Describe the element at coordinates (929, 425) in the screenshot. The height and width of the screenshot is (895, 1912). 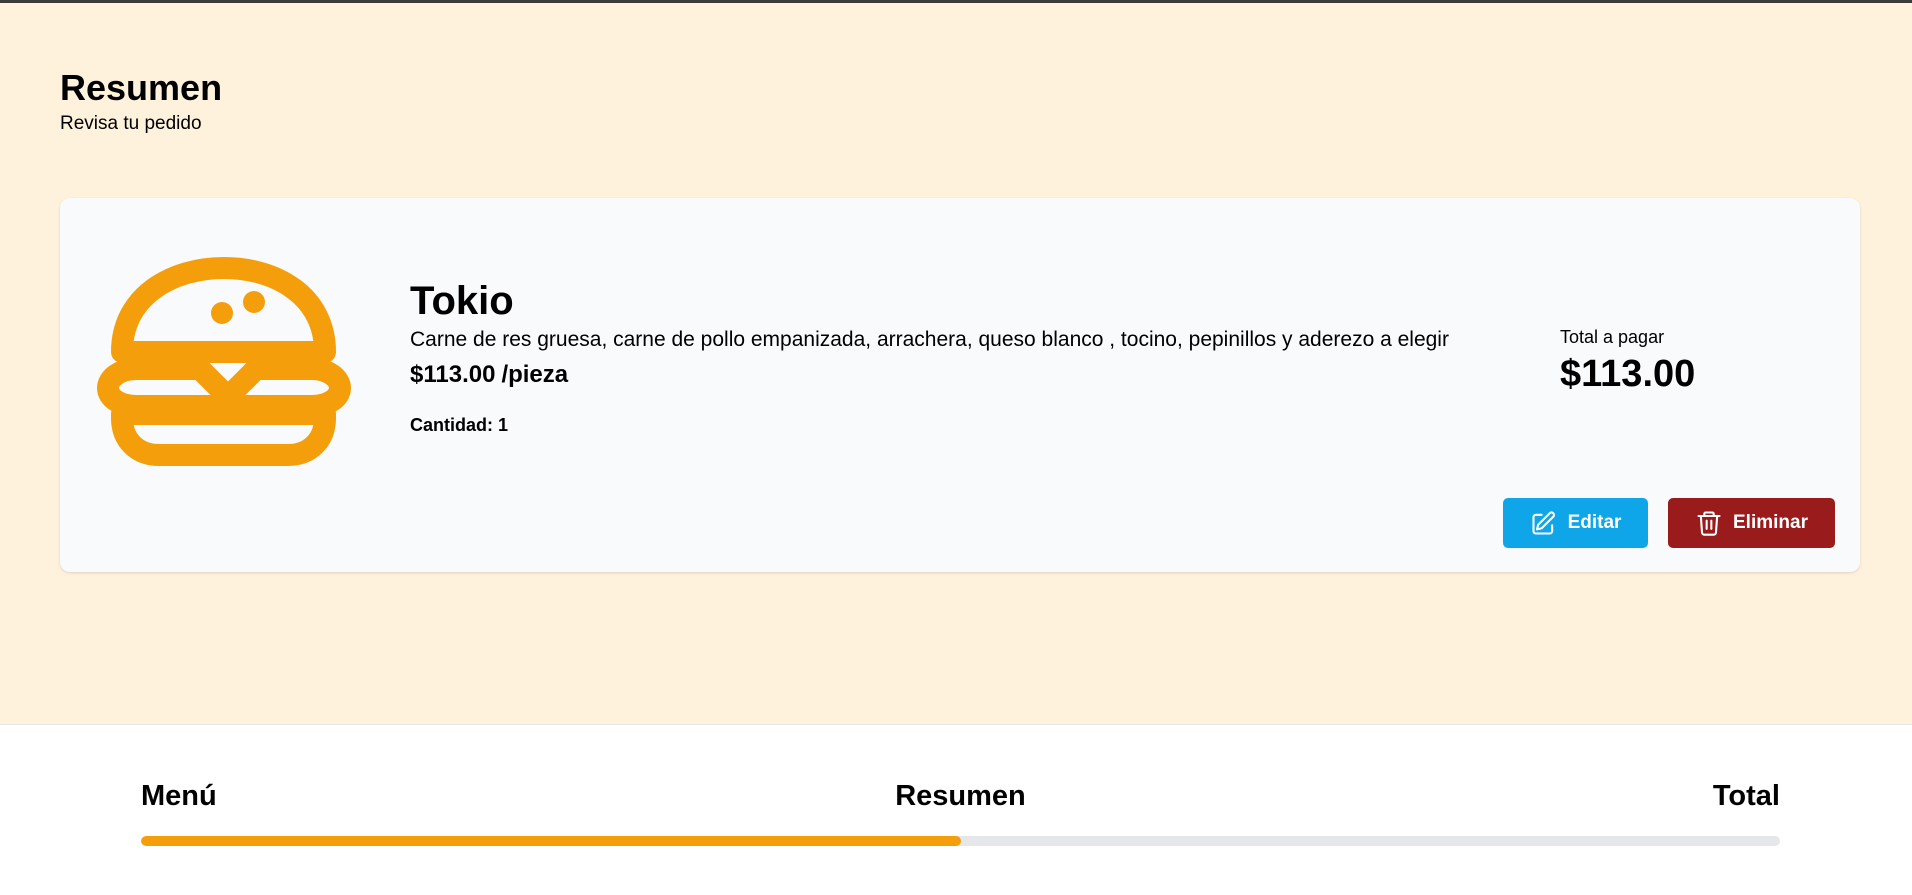
I see `item-quantity: Cantidad: 1` at that location.